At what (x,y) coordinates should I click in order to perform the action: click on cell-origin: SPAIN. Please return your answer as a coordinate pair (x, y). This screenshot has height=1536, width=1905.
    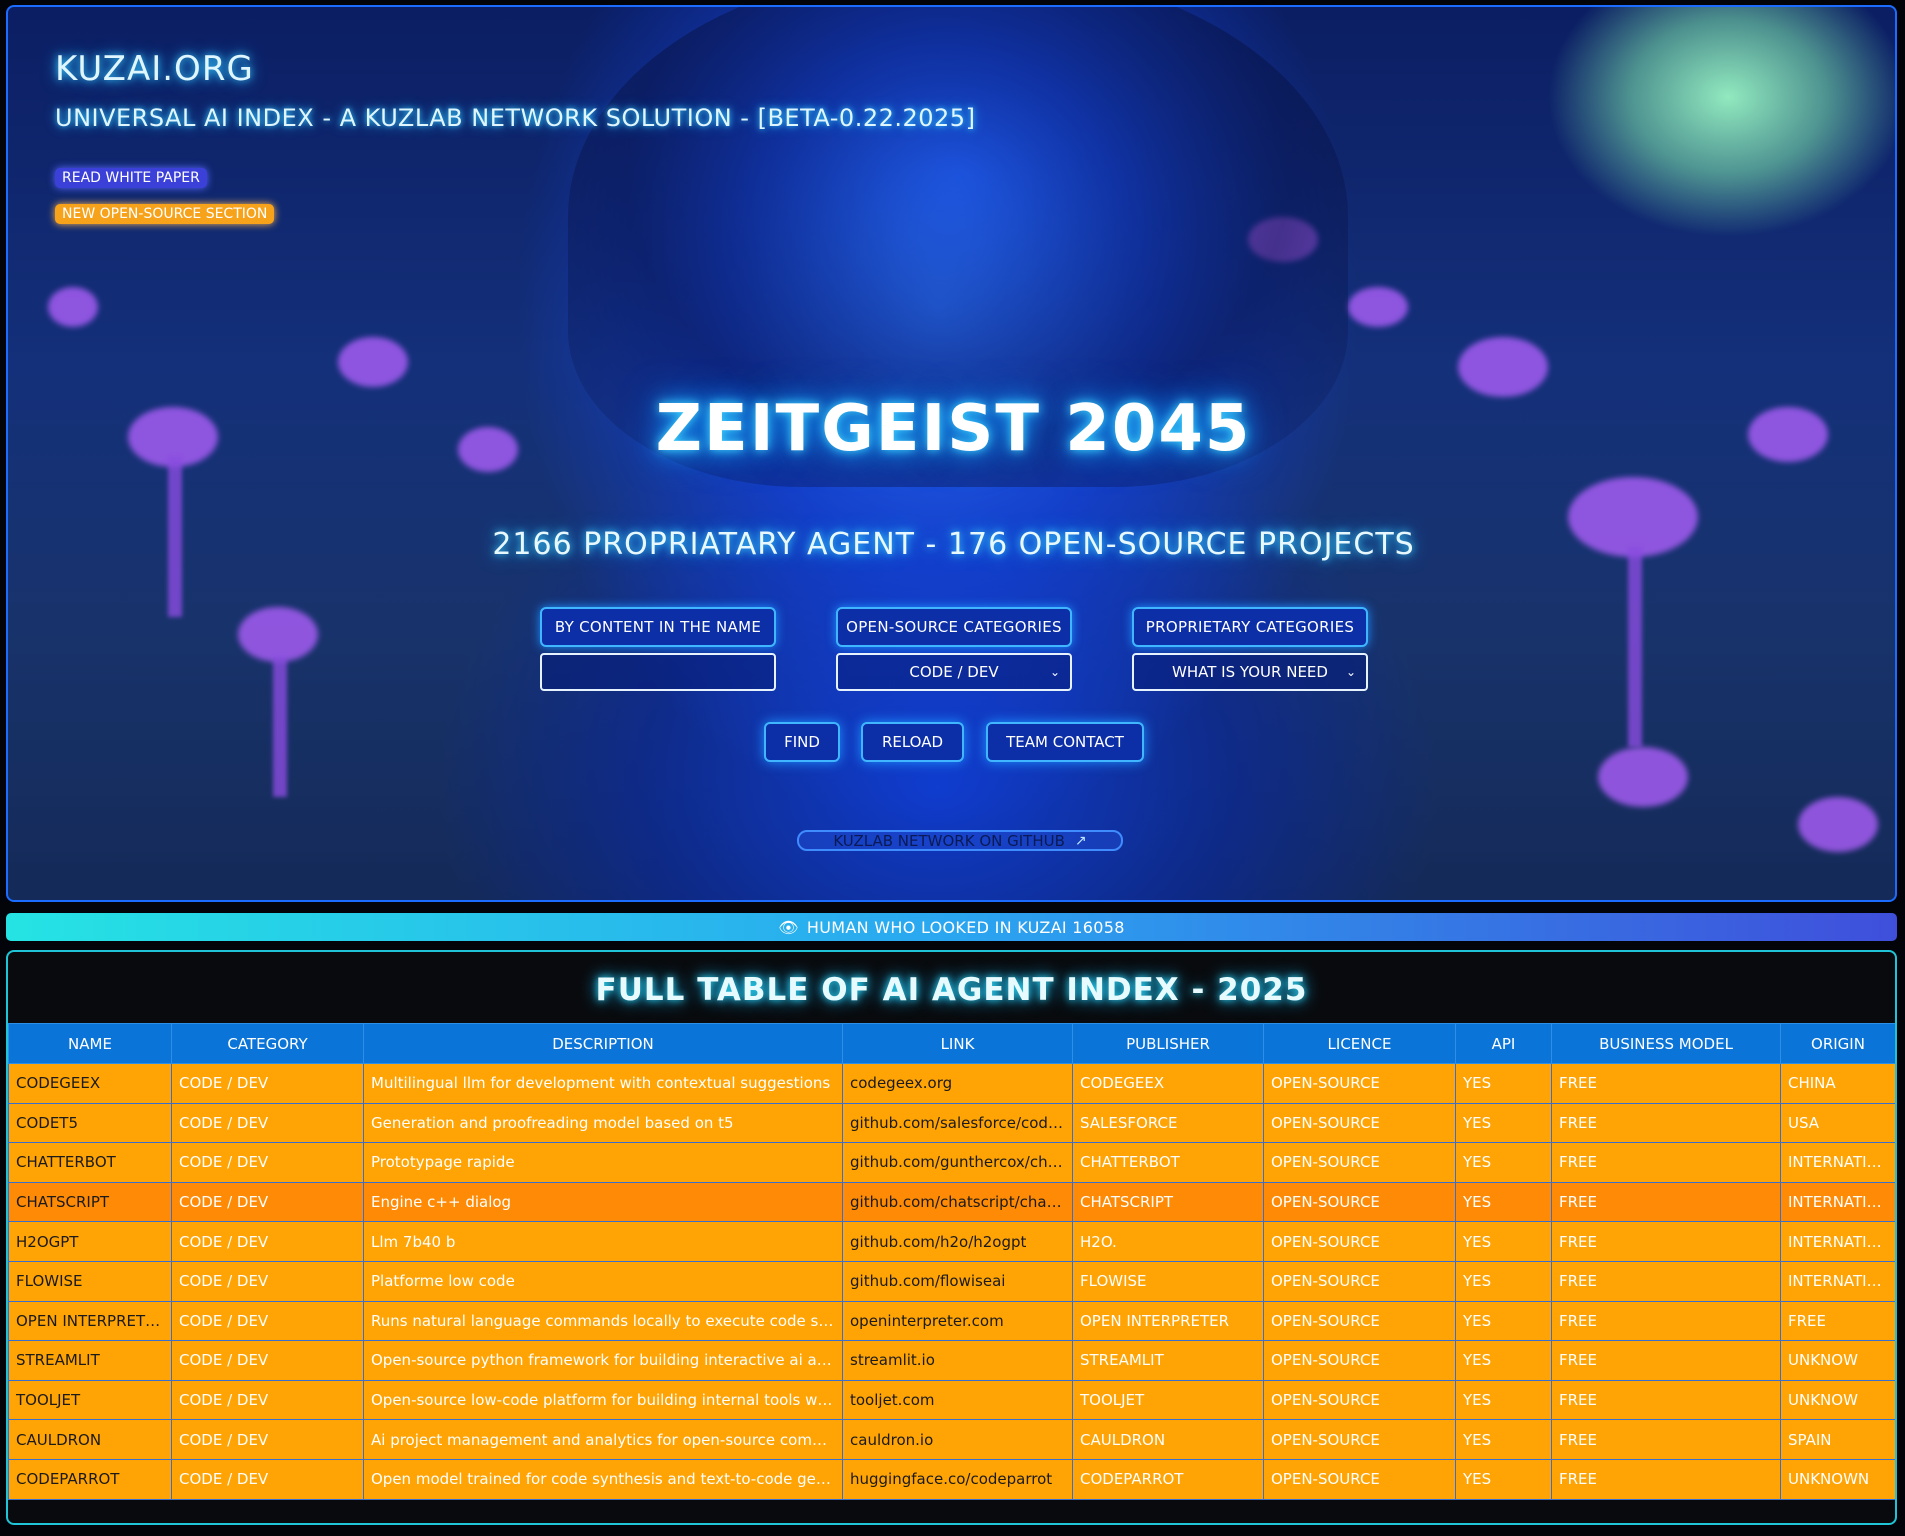
    Looking at the image, I should click on (1837, 1439).